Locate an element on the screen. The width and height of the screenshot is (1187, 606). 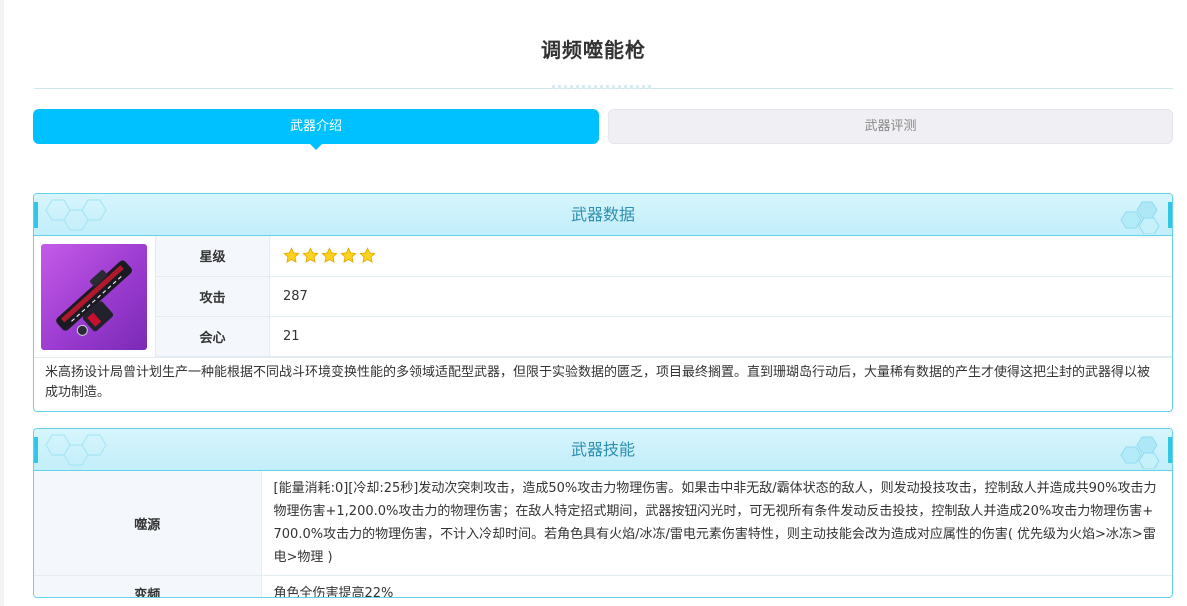
weapon-skills-header: 武器技能 is located at coordinates (603, 450).